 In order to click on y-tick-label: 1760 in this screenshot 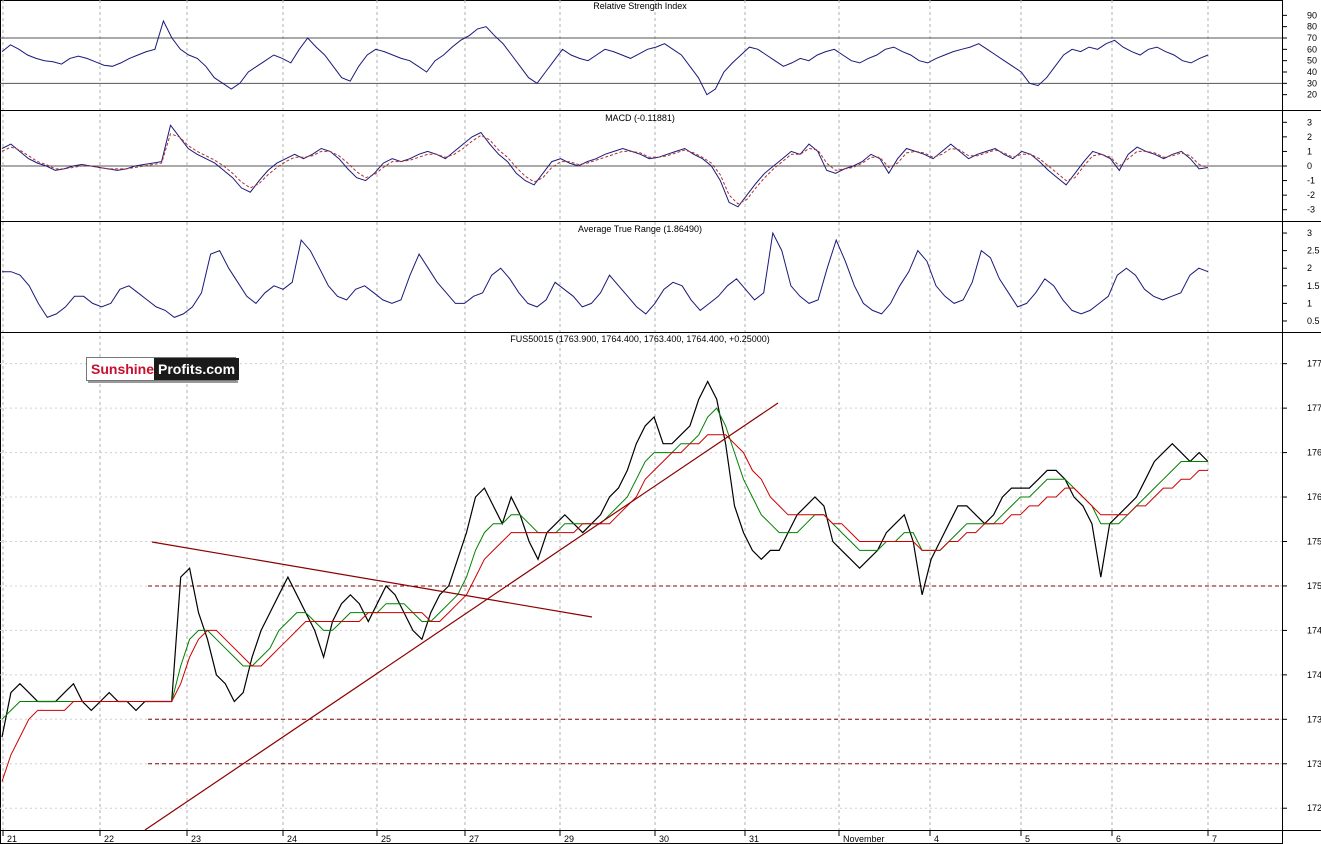, I will do `click(1314, 497)`.